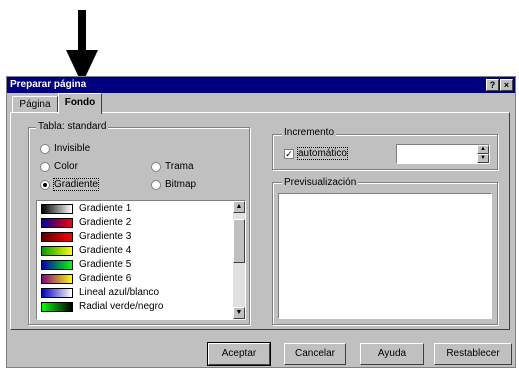 The width and height of the screenshot is (519, 372). I want to click on radio-bitmap-label: Bitmap, so click(181, 184).